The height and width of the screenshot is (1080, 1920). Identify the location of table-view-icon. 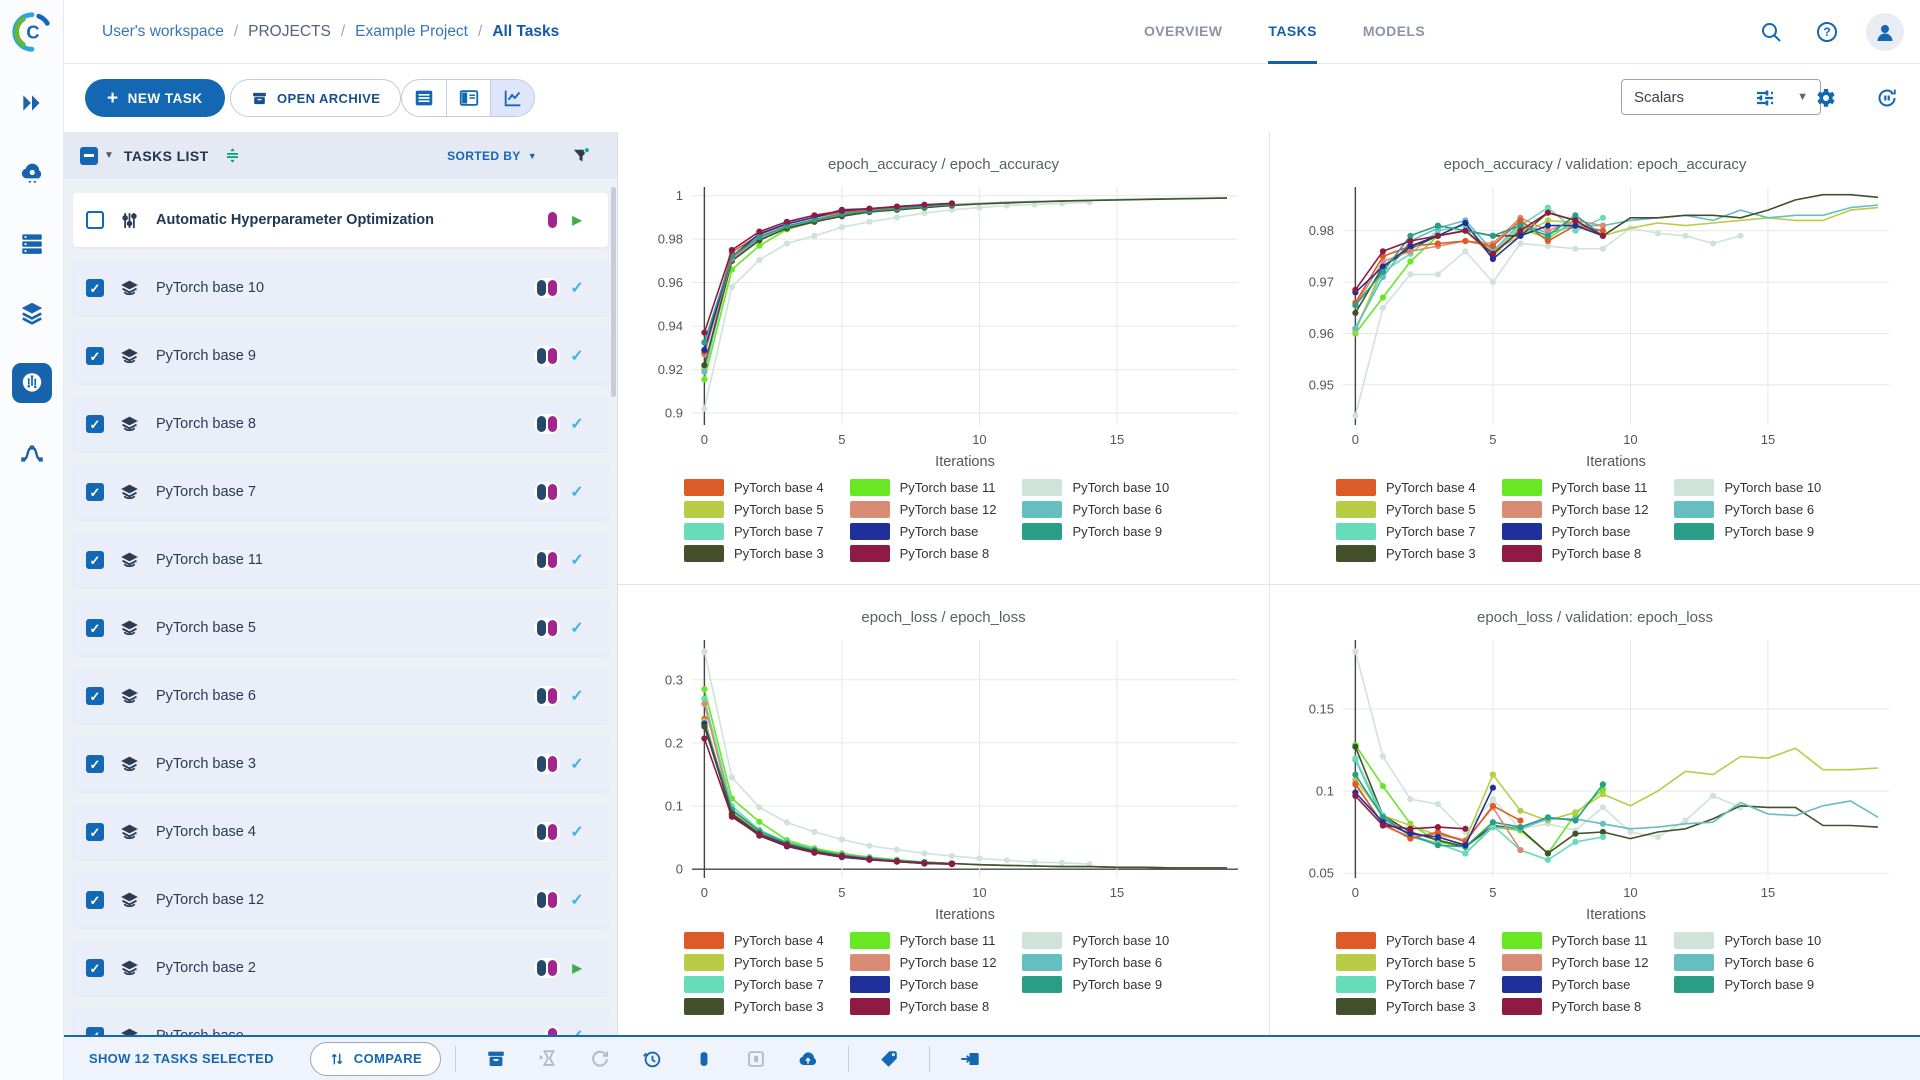
(424, 98).